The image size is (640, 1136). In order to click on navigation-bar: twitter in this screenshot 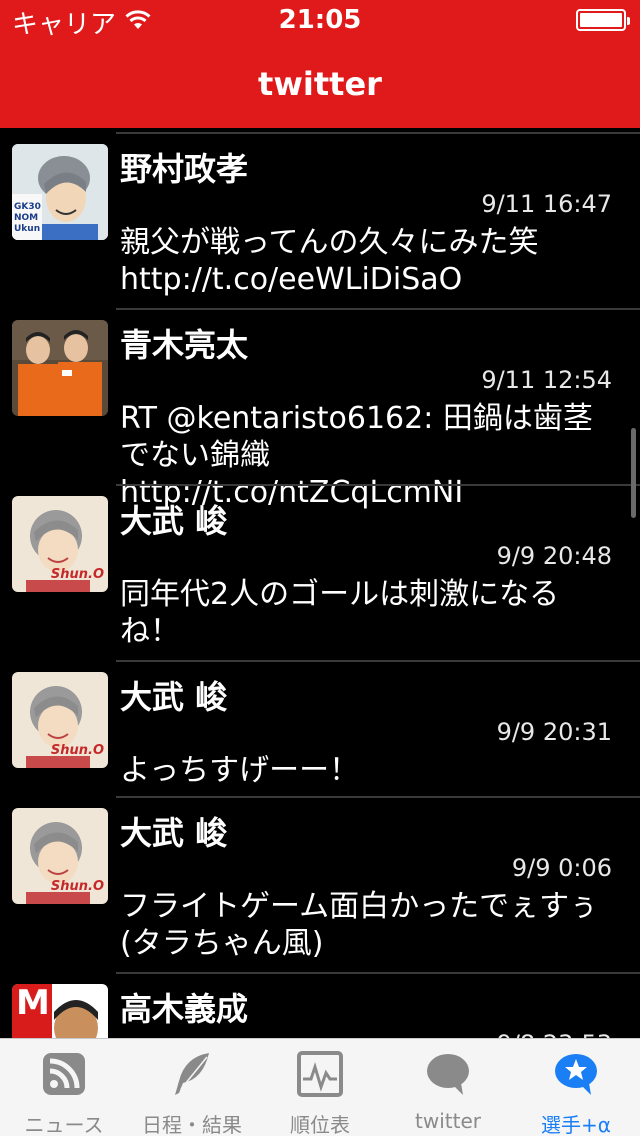, I will do `click(320, 84)`.